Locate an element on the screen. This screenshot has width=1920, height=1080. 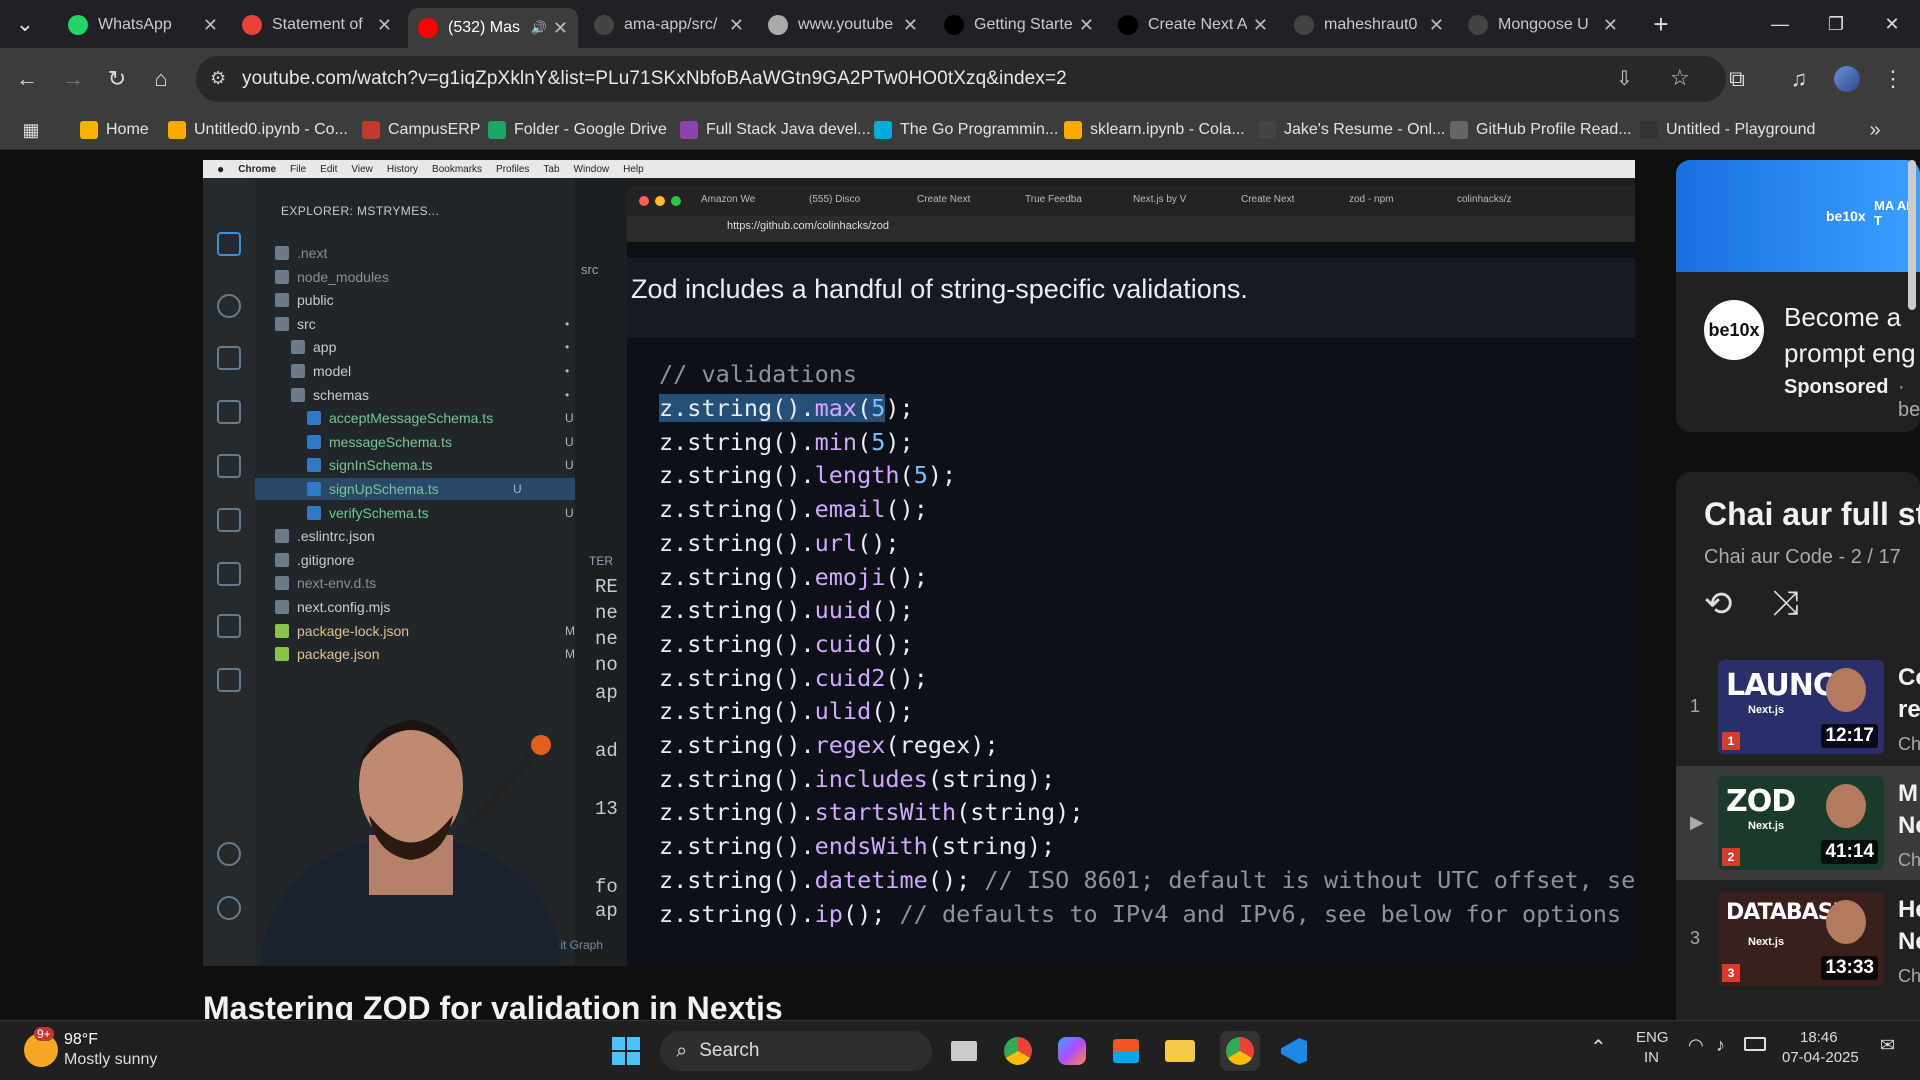
site-info-icon: ⚙ is located at coordinates (218, 78).